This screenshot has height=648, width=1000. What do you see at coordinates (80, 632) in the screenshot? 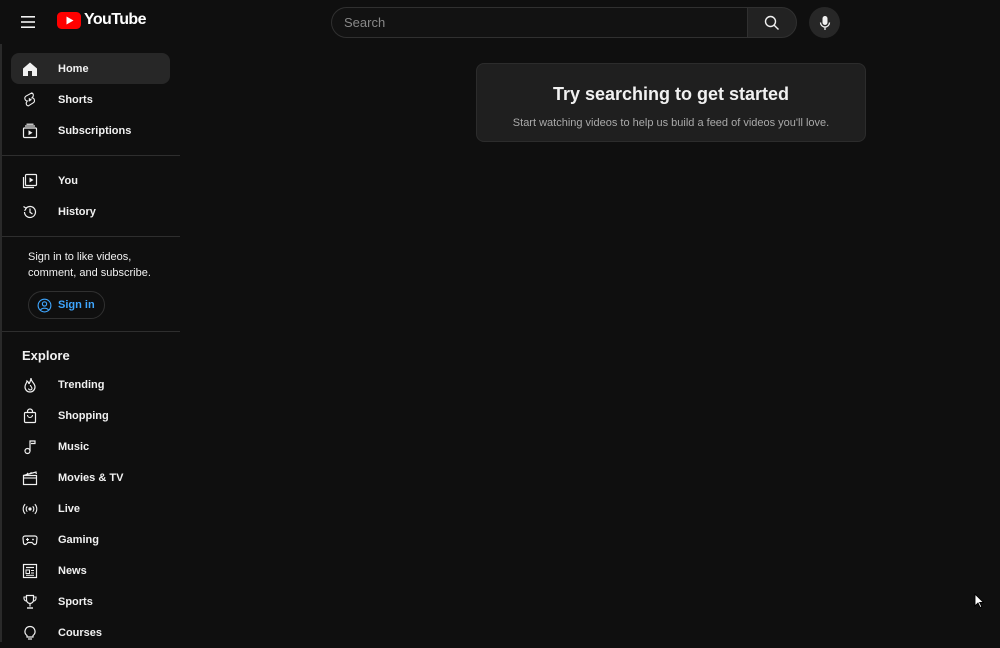
I see `sidebar-item-label: Courses` at bounding box center [80, 632].